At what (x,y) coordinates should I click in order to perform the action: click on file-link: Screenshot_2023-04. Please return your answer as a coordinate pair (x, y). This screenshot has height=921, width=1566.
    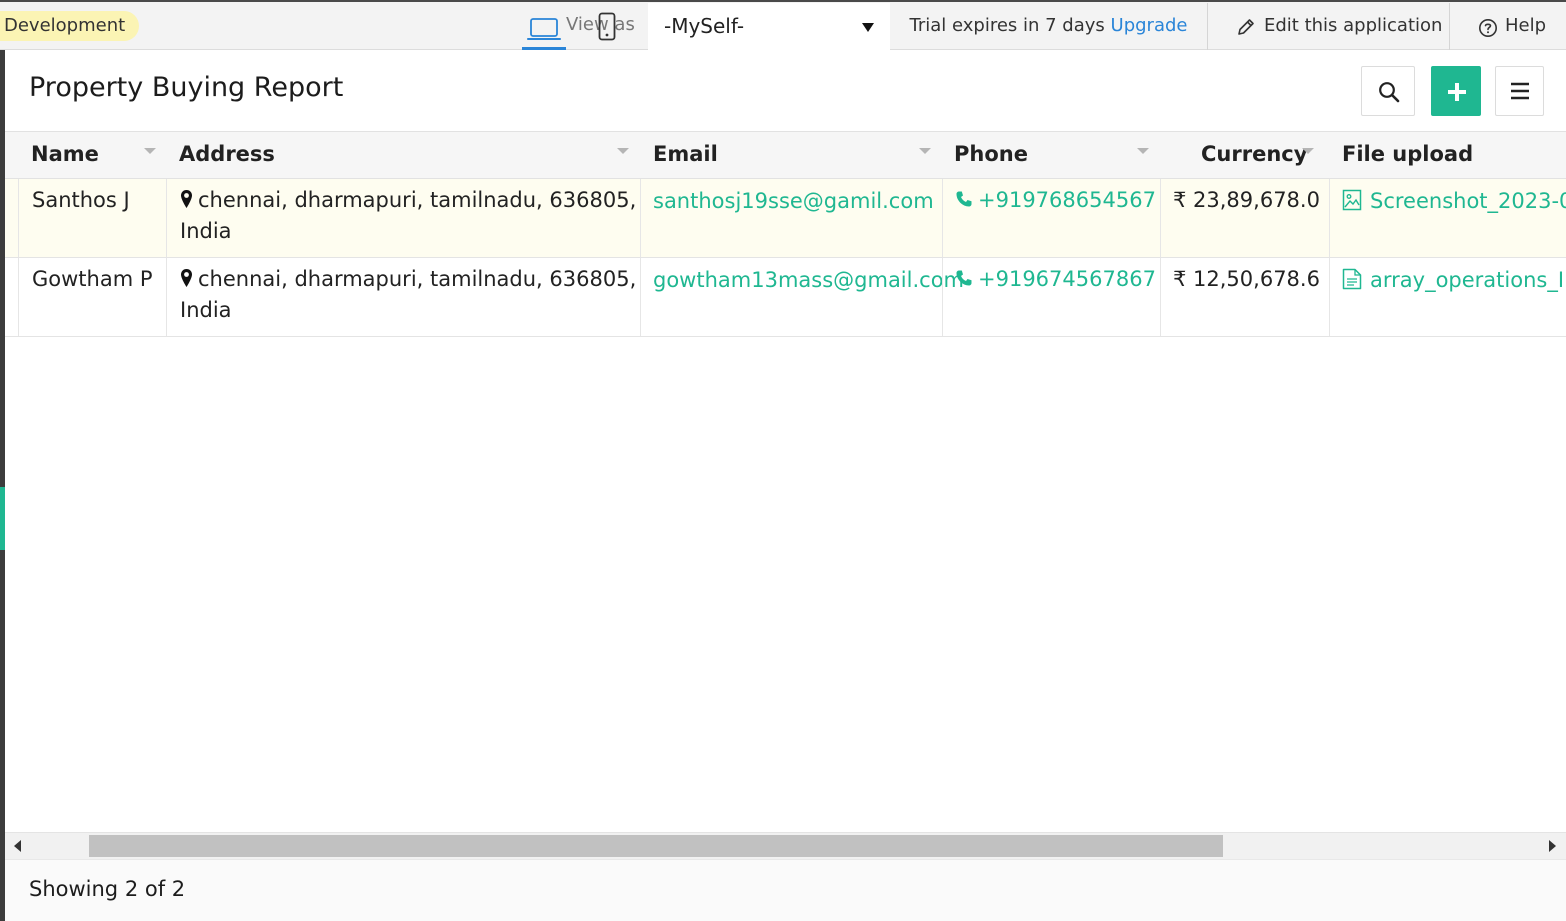
    Looking at the image, I should click on (1468, 201).